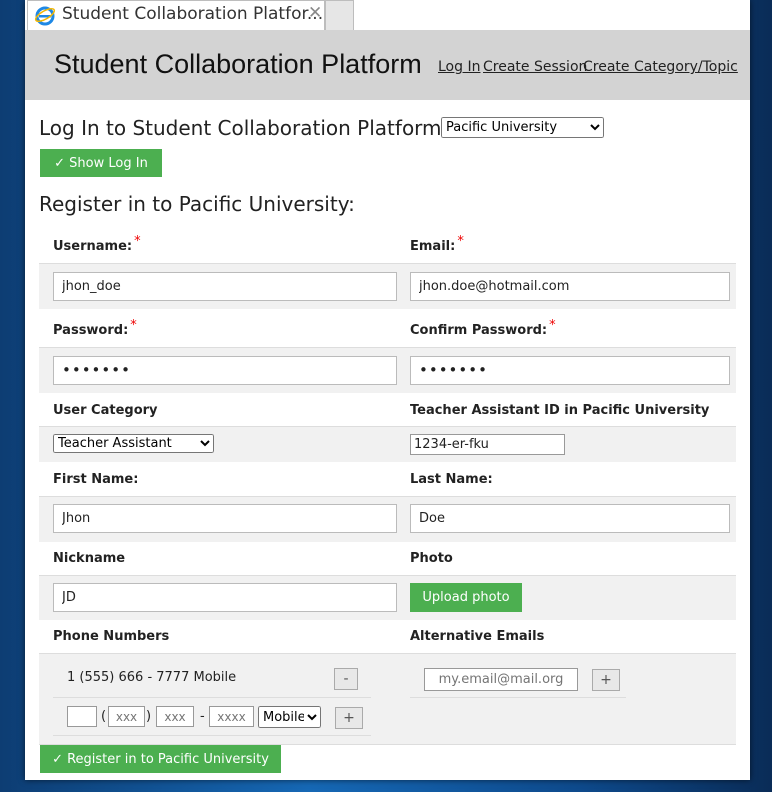 The image size is (772, 792). I want to click on field-row-names, so click(387, 520).